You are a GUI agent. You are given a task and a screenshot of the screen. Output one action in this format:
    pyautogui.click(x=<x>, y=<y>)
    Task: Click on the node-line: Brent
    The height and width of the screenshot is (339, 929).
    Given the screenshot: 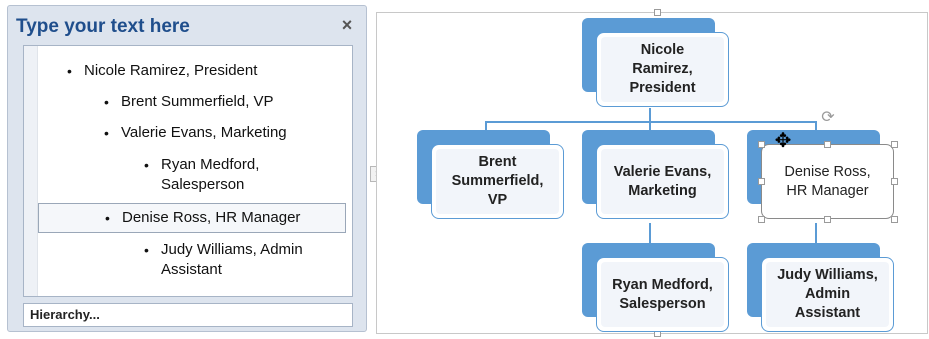 What is the action you would take?
    pyautogui.click(x=497, y=162)
    